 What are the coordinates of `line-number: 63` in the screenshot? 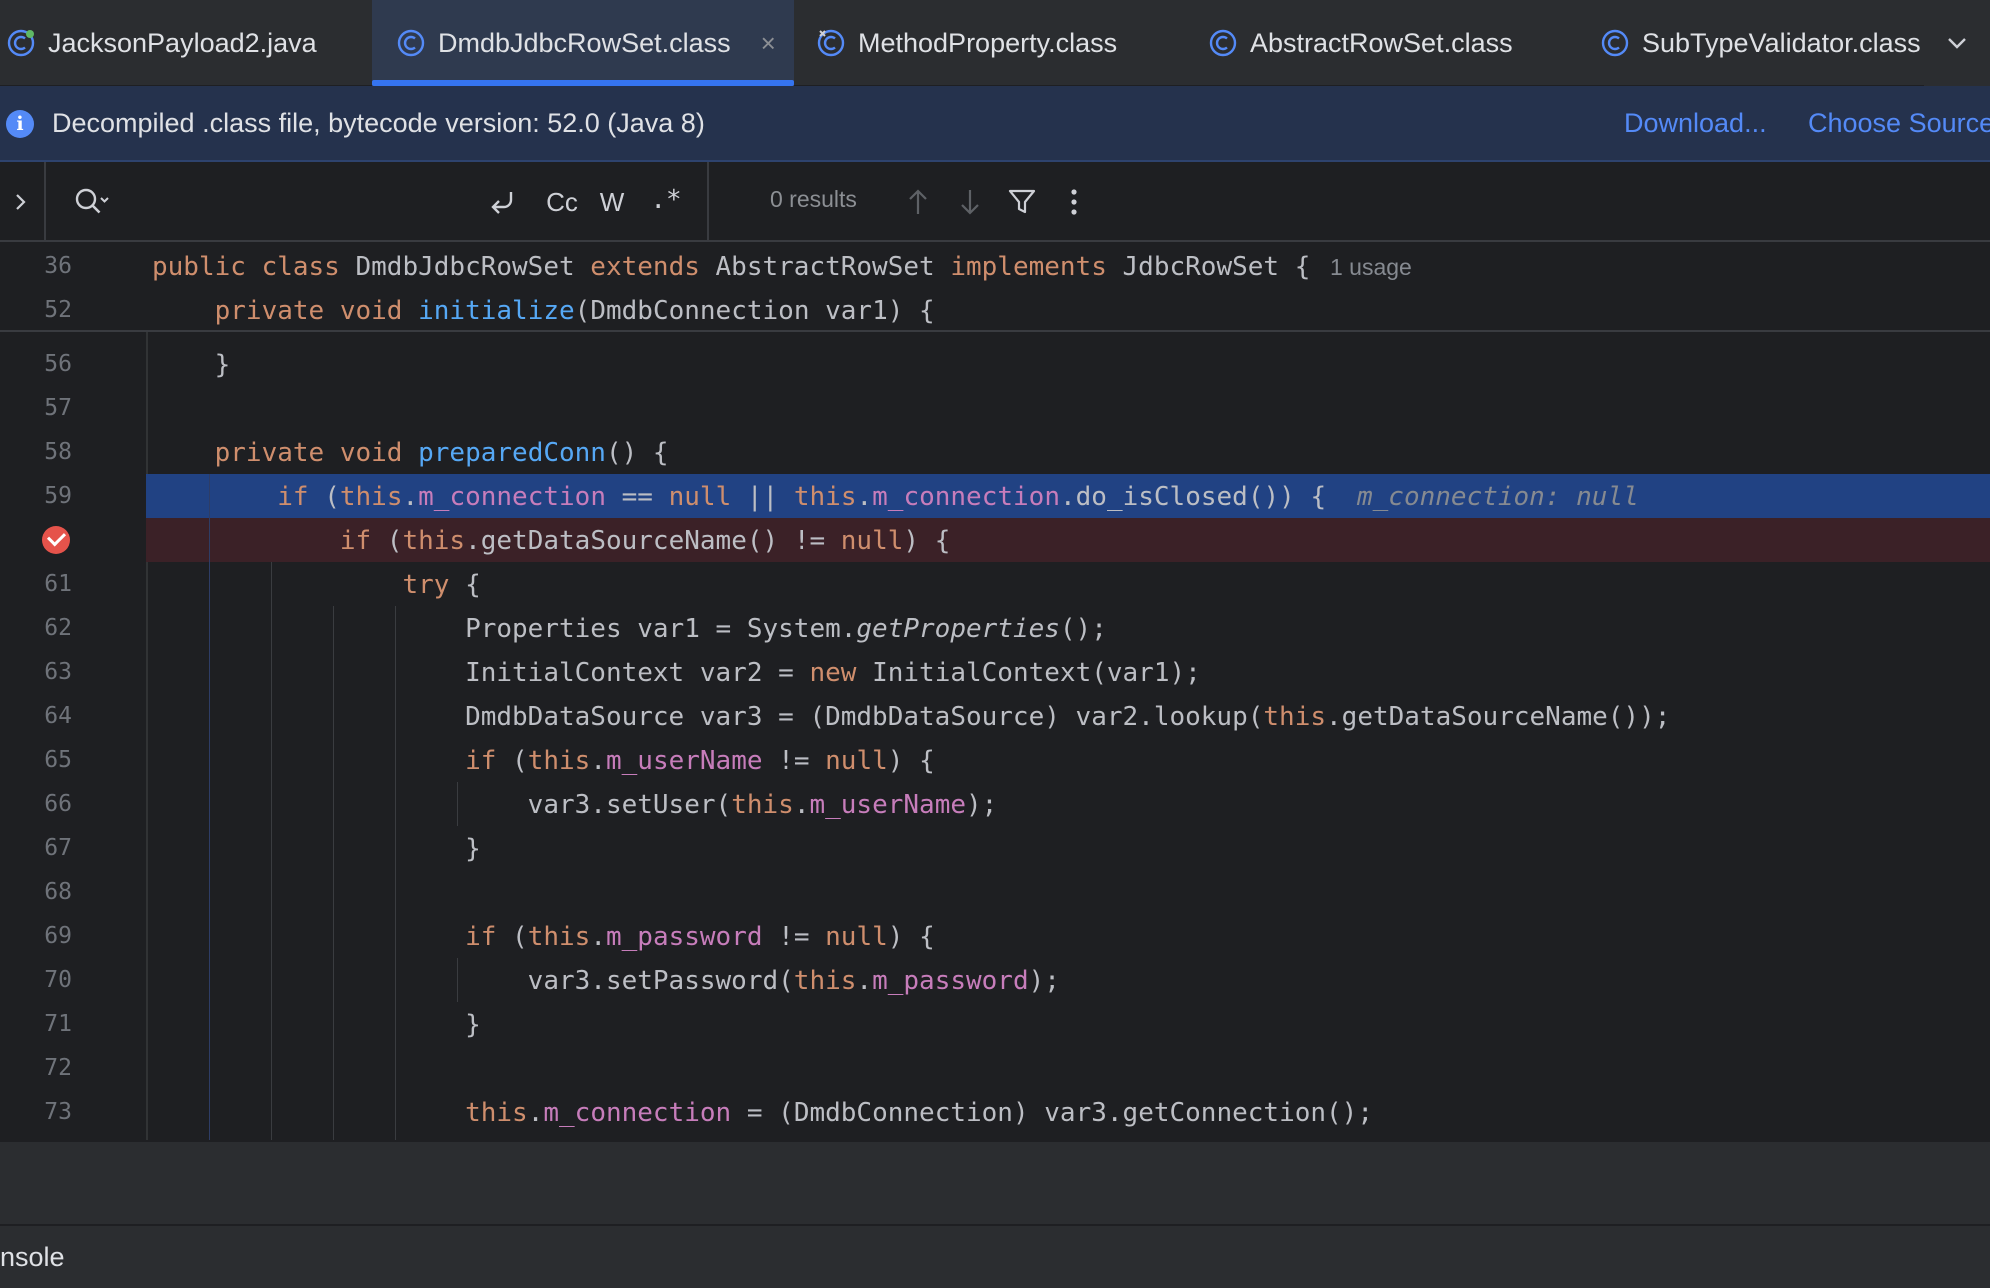 It's located at (58, 672).